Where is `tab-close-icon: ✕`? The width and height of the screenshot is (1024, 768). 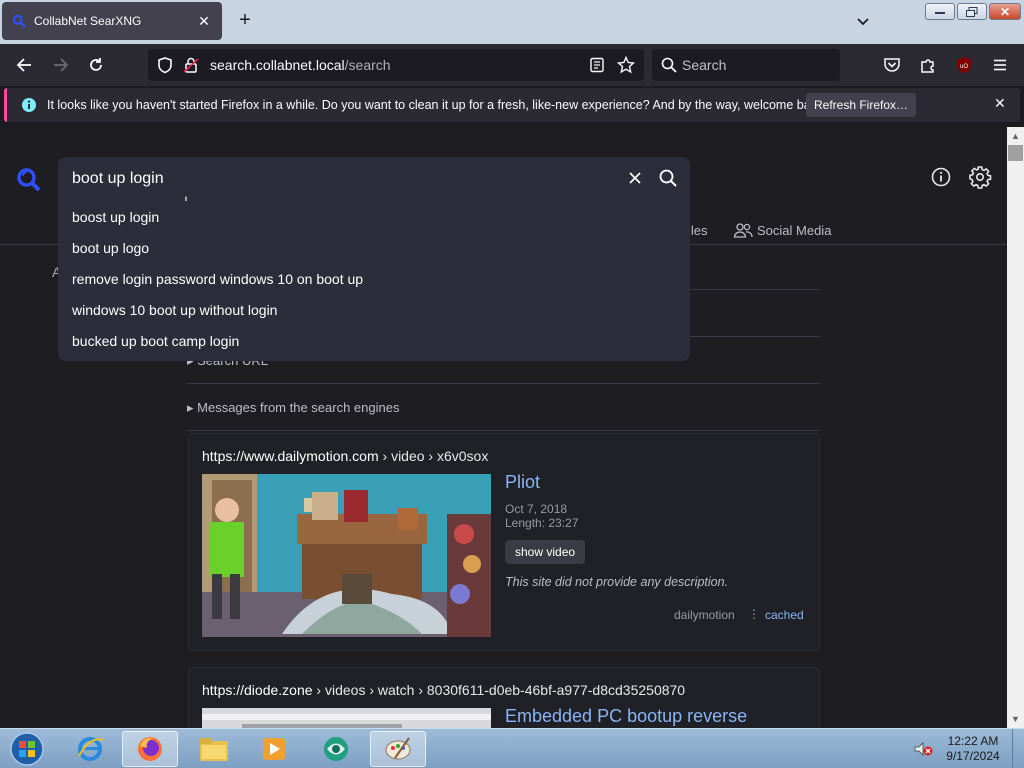 tab-close-icon: ✕ is located at coordinates (204, 21).